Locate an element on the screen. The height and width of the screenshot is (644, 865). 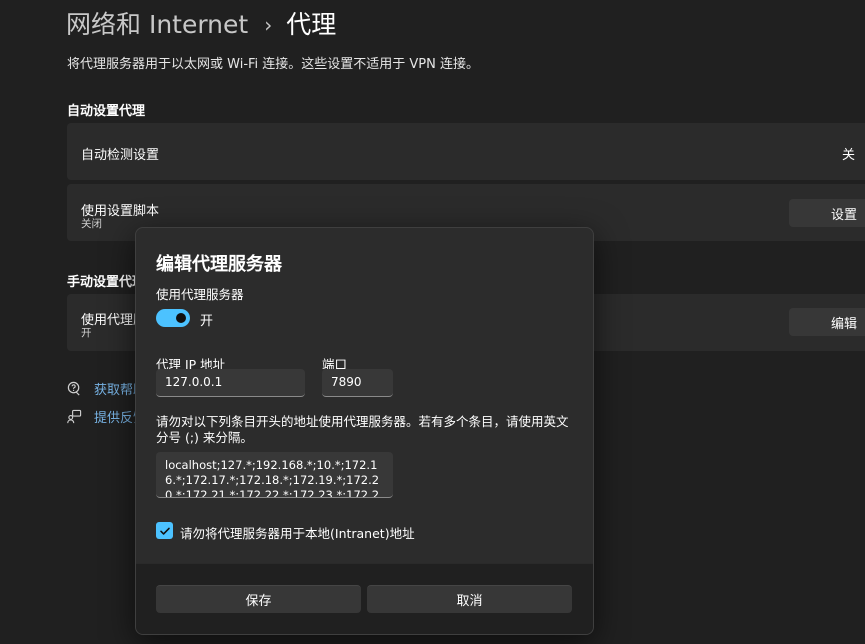
page-title: 代理 is located at coordinates (311, 24).